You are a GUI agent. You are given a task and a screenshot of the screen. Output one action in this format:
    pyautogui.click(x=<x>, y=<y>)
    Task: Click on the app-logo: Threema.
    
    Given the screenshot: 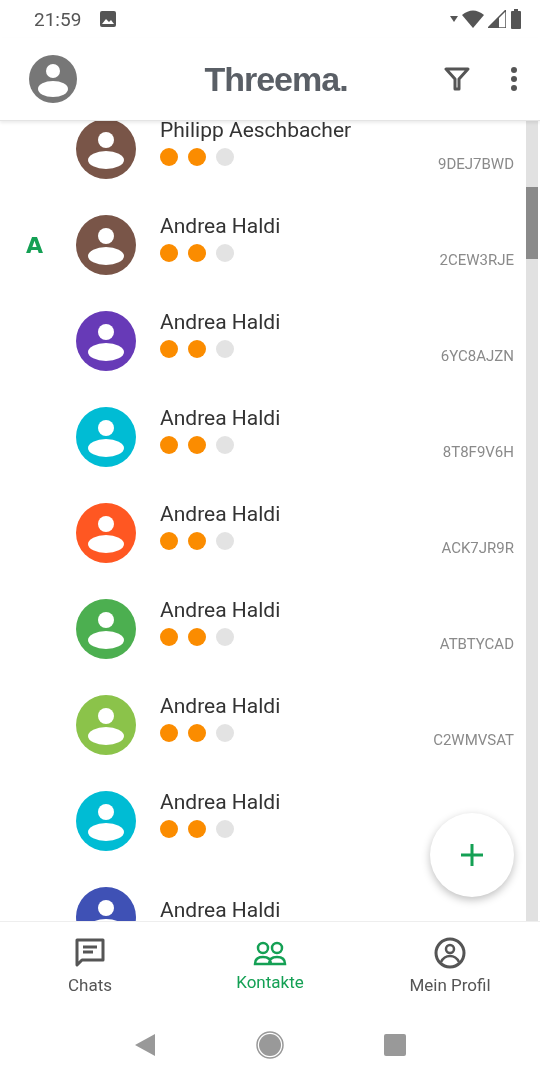 What is the action you would take?
    pyautogui.click(x=276, y=79)
    